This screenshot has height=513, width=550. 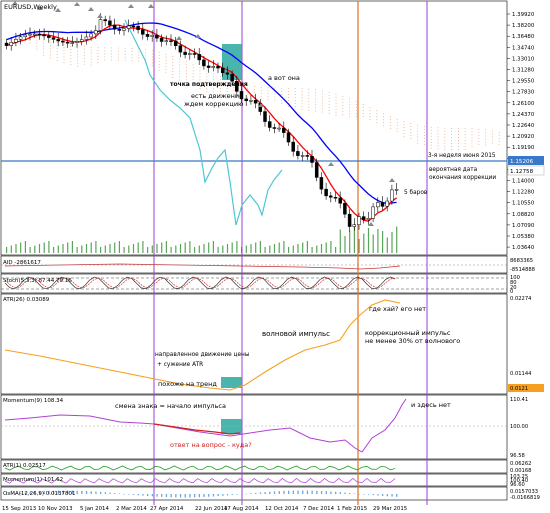 I want to click on teal-box-atr, so click(x=231, y=382).